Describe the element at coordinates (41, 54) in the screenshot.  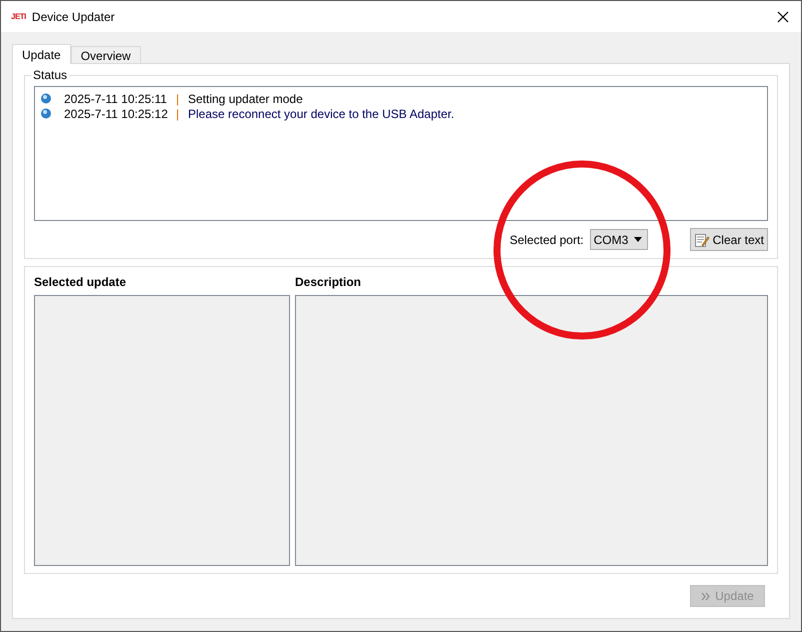
I see `tab: Update` at that location.